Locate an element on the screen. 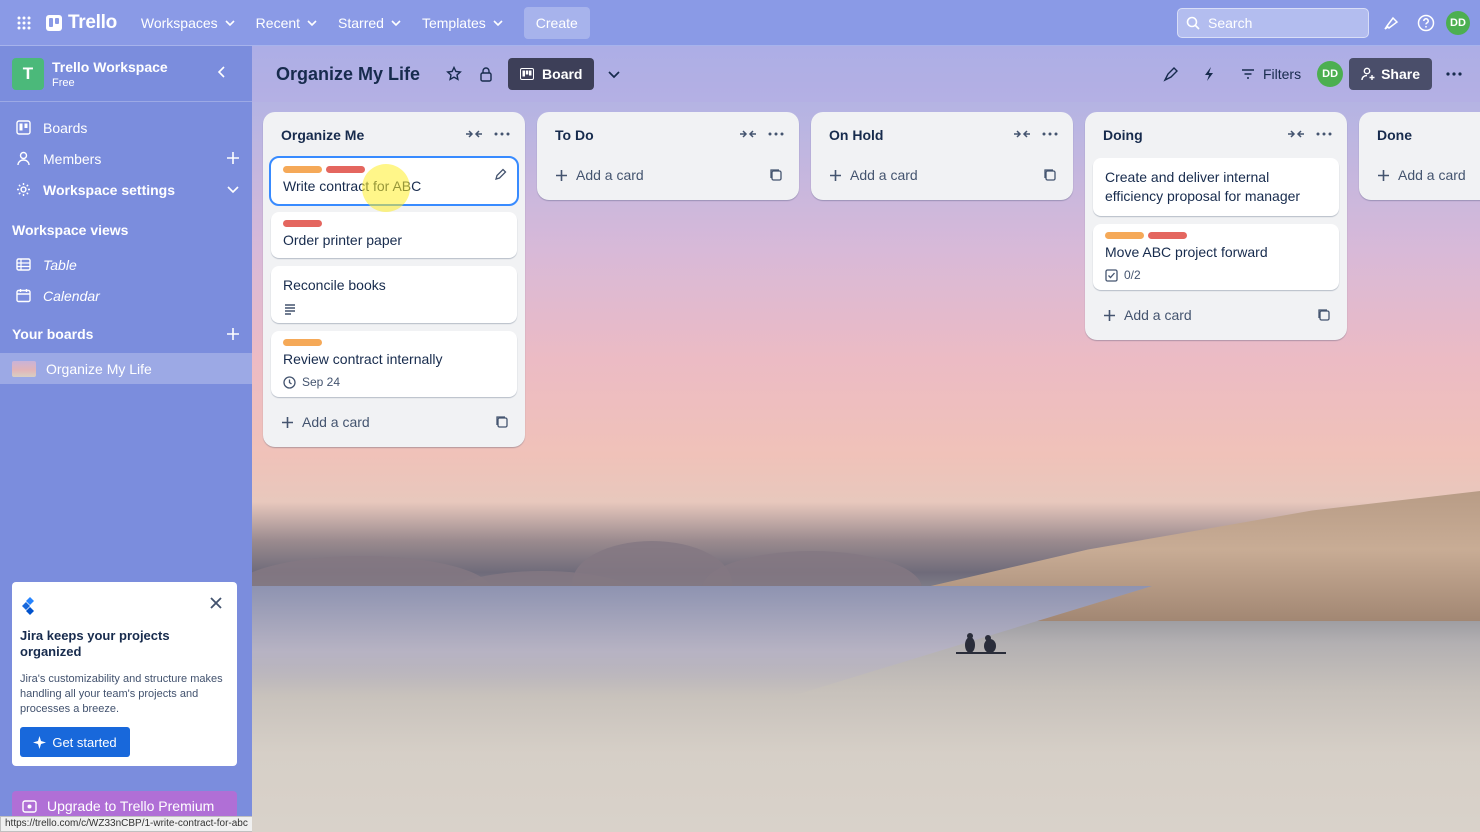  board-view-button: Board is located at coordinates (551, 74).